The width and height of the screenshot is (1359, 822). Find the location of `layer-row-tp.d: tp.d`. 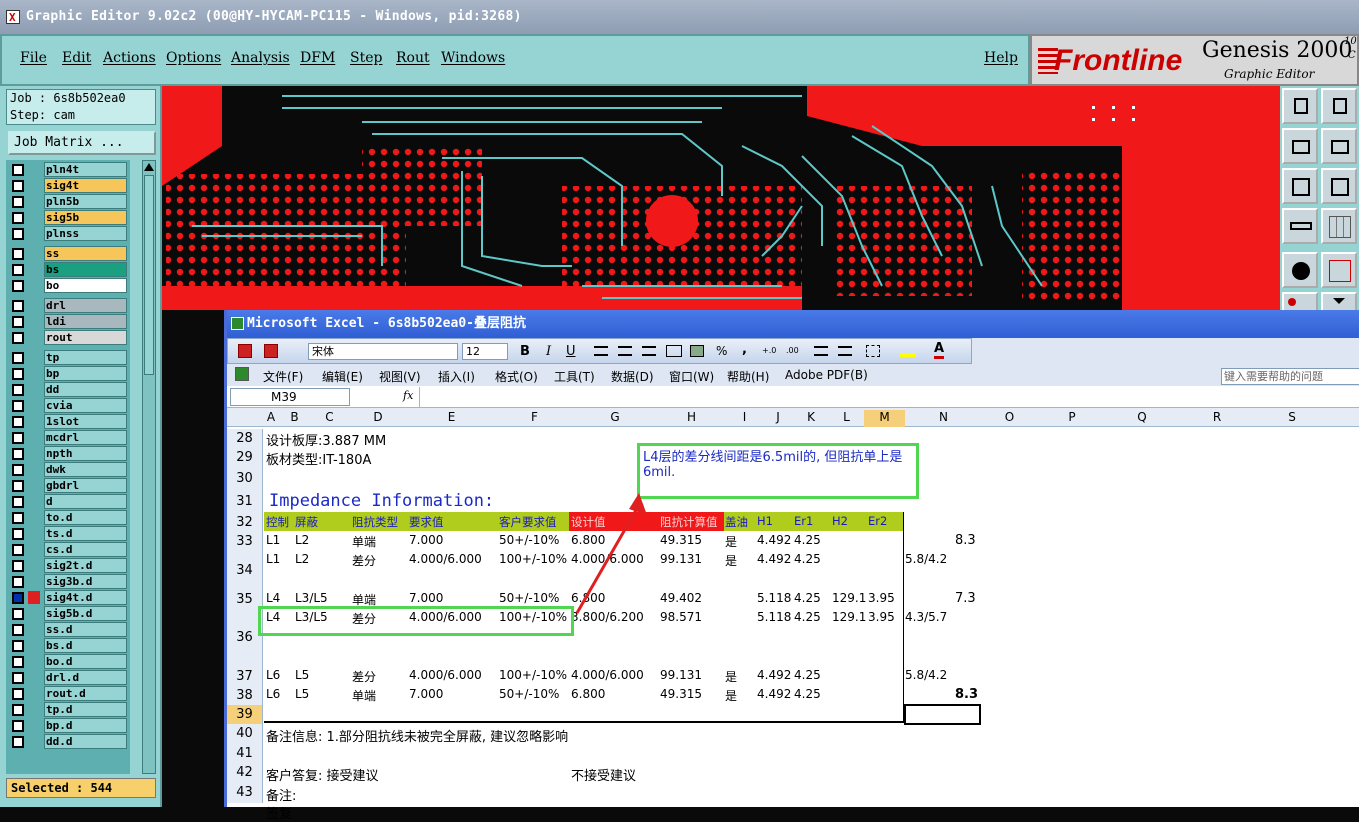

layer-row-tp.d: tp.d is located at coordinates (68, 710).